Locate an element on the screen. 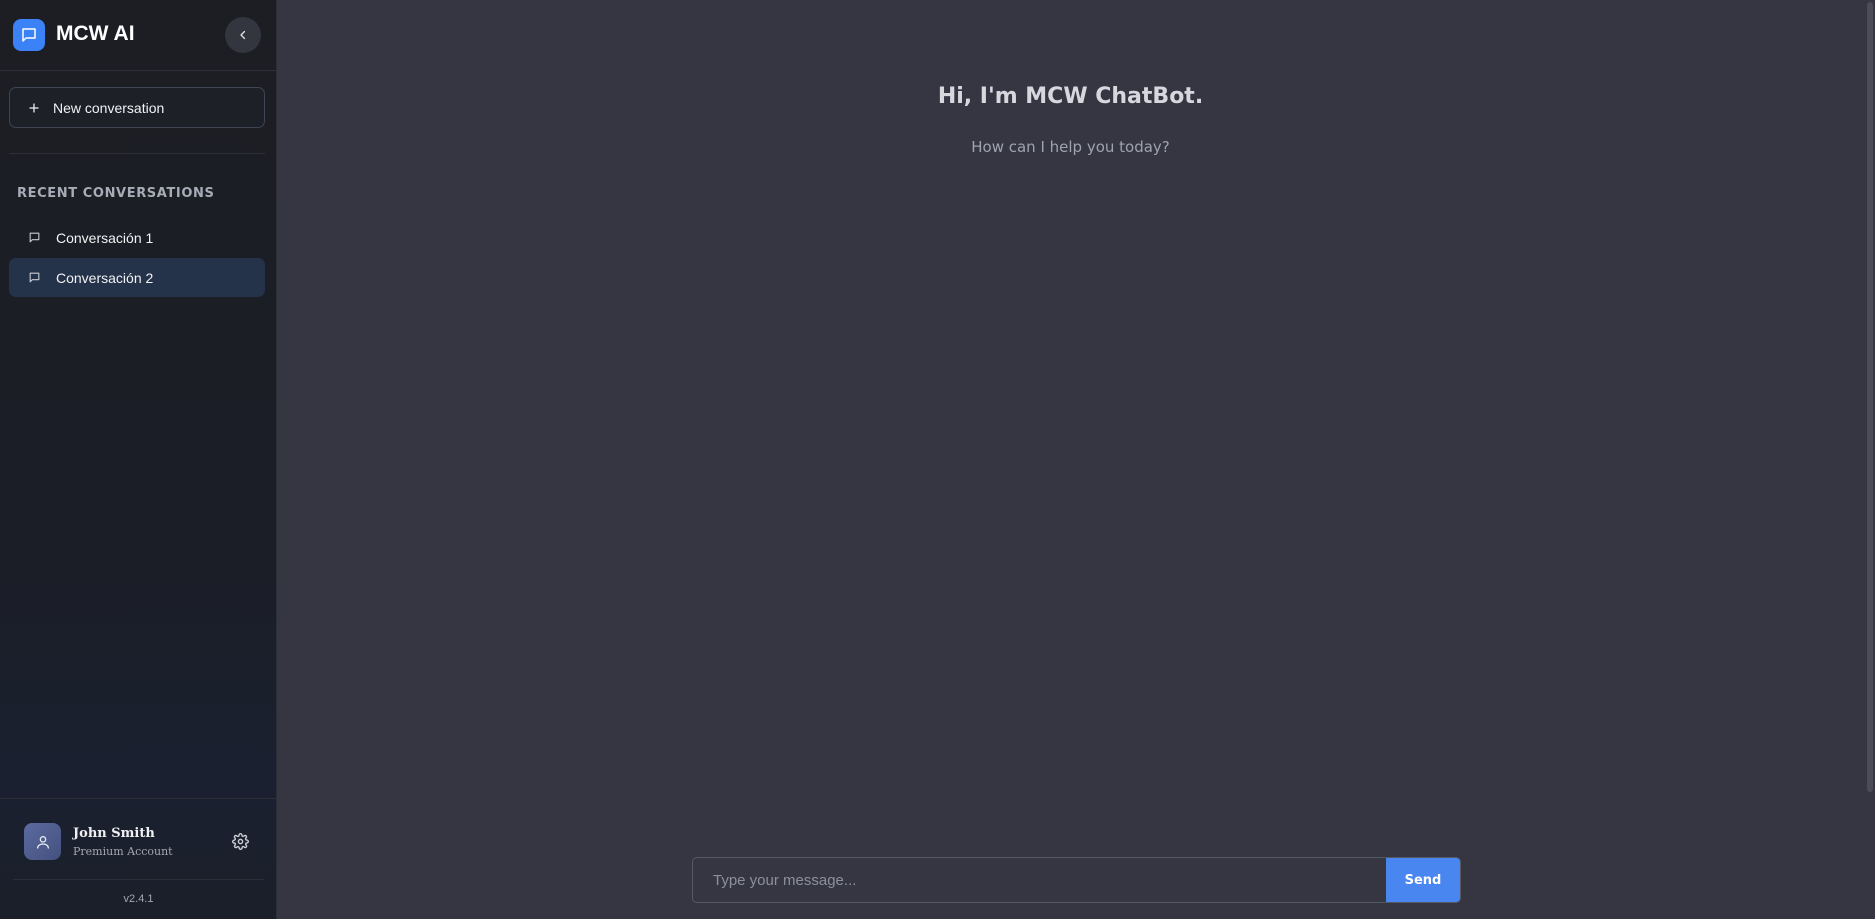 This screenshot has height=919, width=1875. conversation-item-1: Conversación 1 is located at coordinates (137, 237).